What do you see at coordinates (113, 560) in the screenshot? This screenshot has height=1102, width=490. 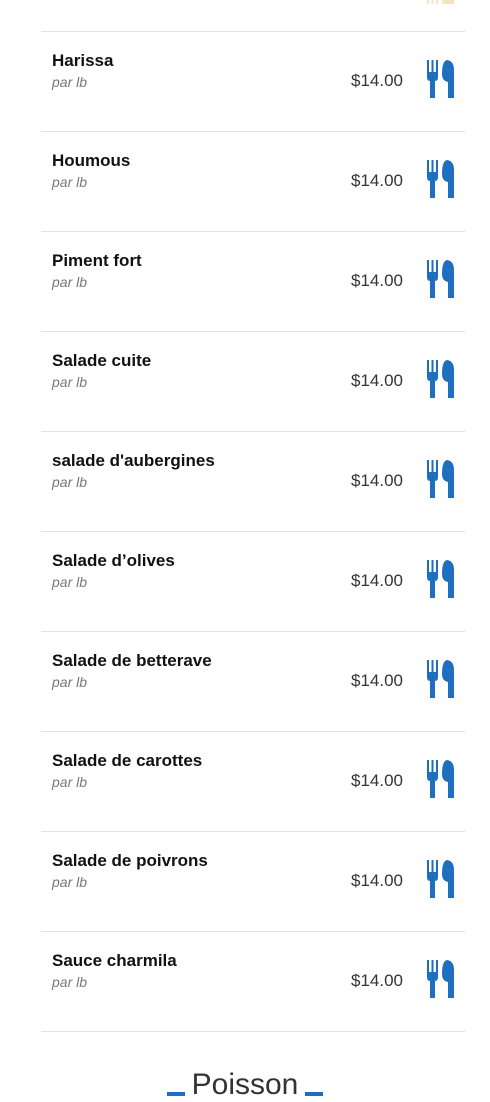 I see `item-name: Salade d’olives` at bounding box center [113, 560].